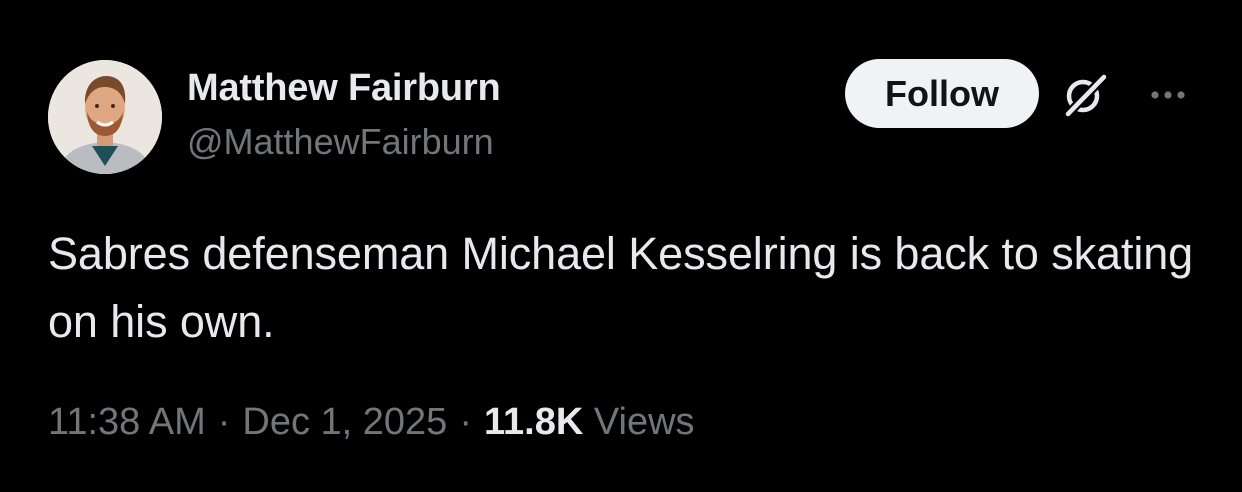 Image resolution: width=1242 pixels, height=492 pixels. Describe the element at coordinates (344, 114) in the screenshot. I see `author-identity: Matthew Fairburn @MatthewFairburn` at that location.